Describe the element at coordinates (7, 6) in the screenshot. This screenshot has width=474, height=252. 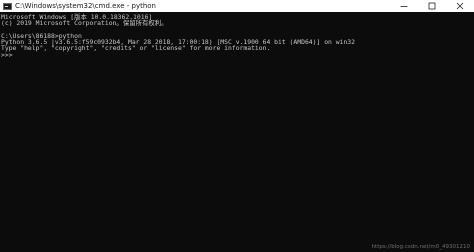
I see `cmd-icon` at that location.